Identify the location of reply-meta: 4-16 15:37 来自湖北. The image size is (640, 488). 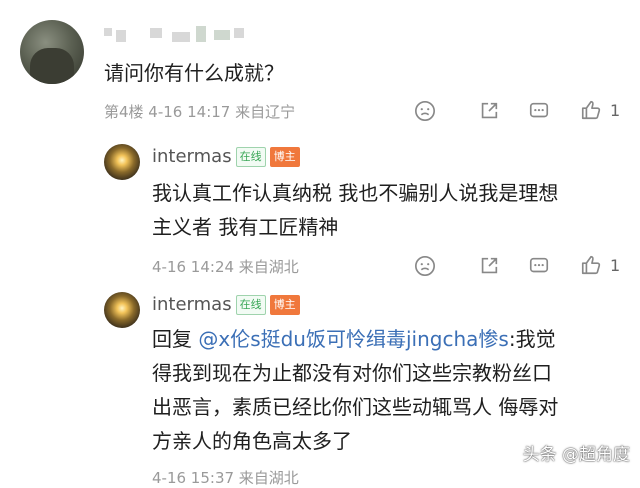
(225, 478).